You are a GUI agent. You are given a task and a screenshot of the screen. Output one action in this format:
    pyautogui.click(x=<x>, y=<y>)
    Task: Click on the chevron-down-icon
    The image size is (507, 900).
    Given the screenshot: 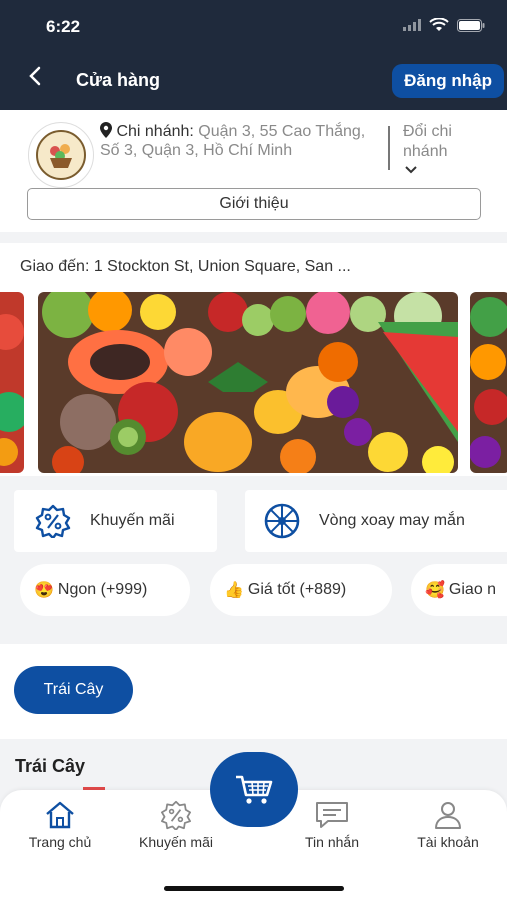 What is the action you would take?
    pyautogui.click(x=411, y=171)
    